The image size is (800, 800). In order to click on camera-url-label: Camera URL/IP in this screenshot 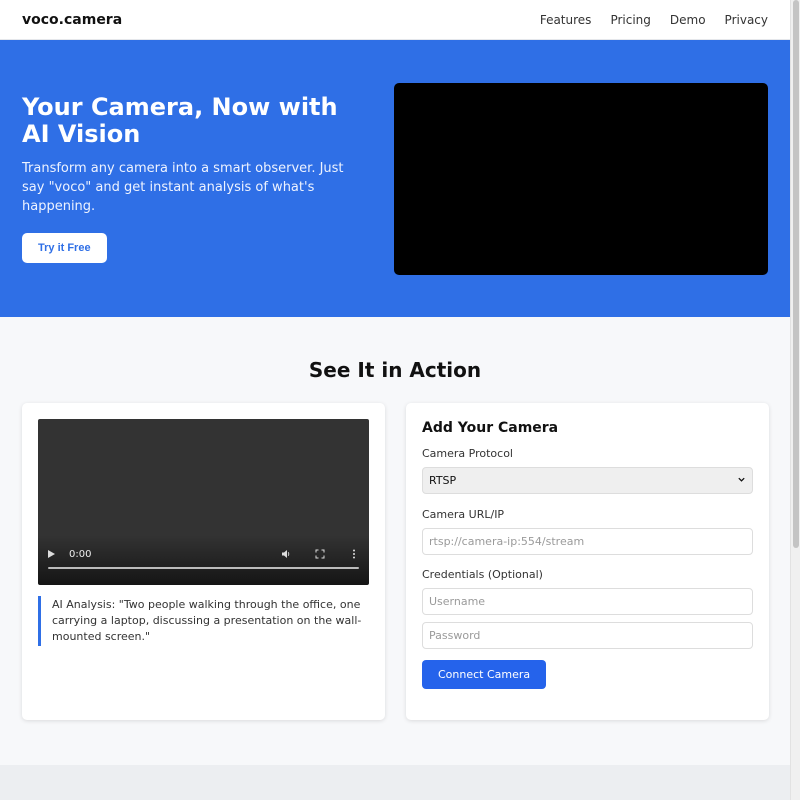, I will do `click(463, 514)`.